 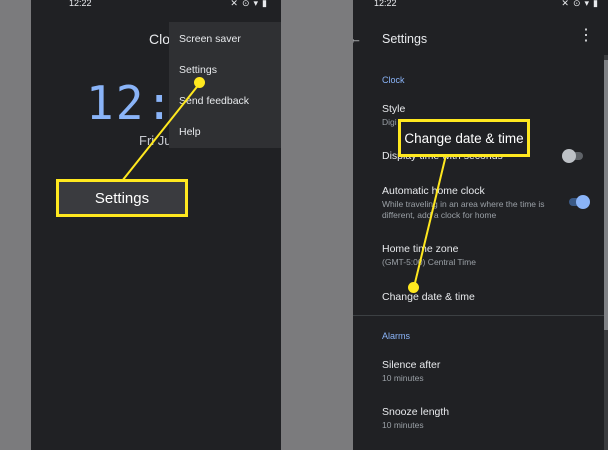 I want to click on callout-line-change-date-time, so click(x=430, y=221).